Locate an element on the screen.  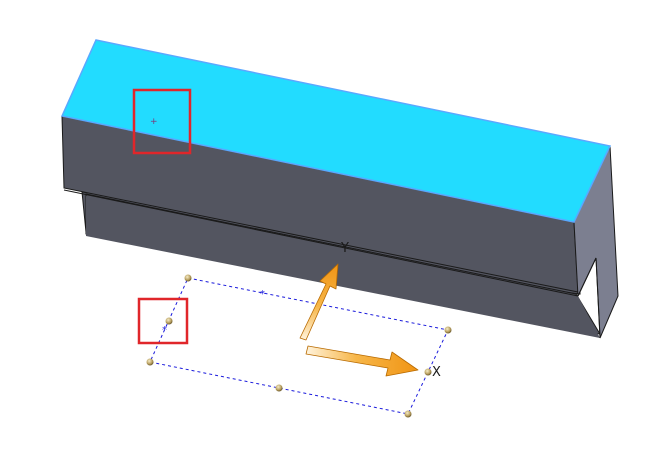
move-triad-x-arrow-icon is located at coordinates (362, 361).